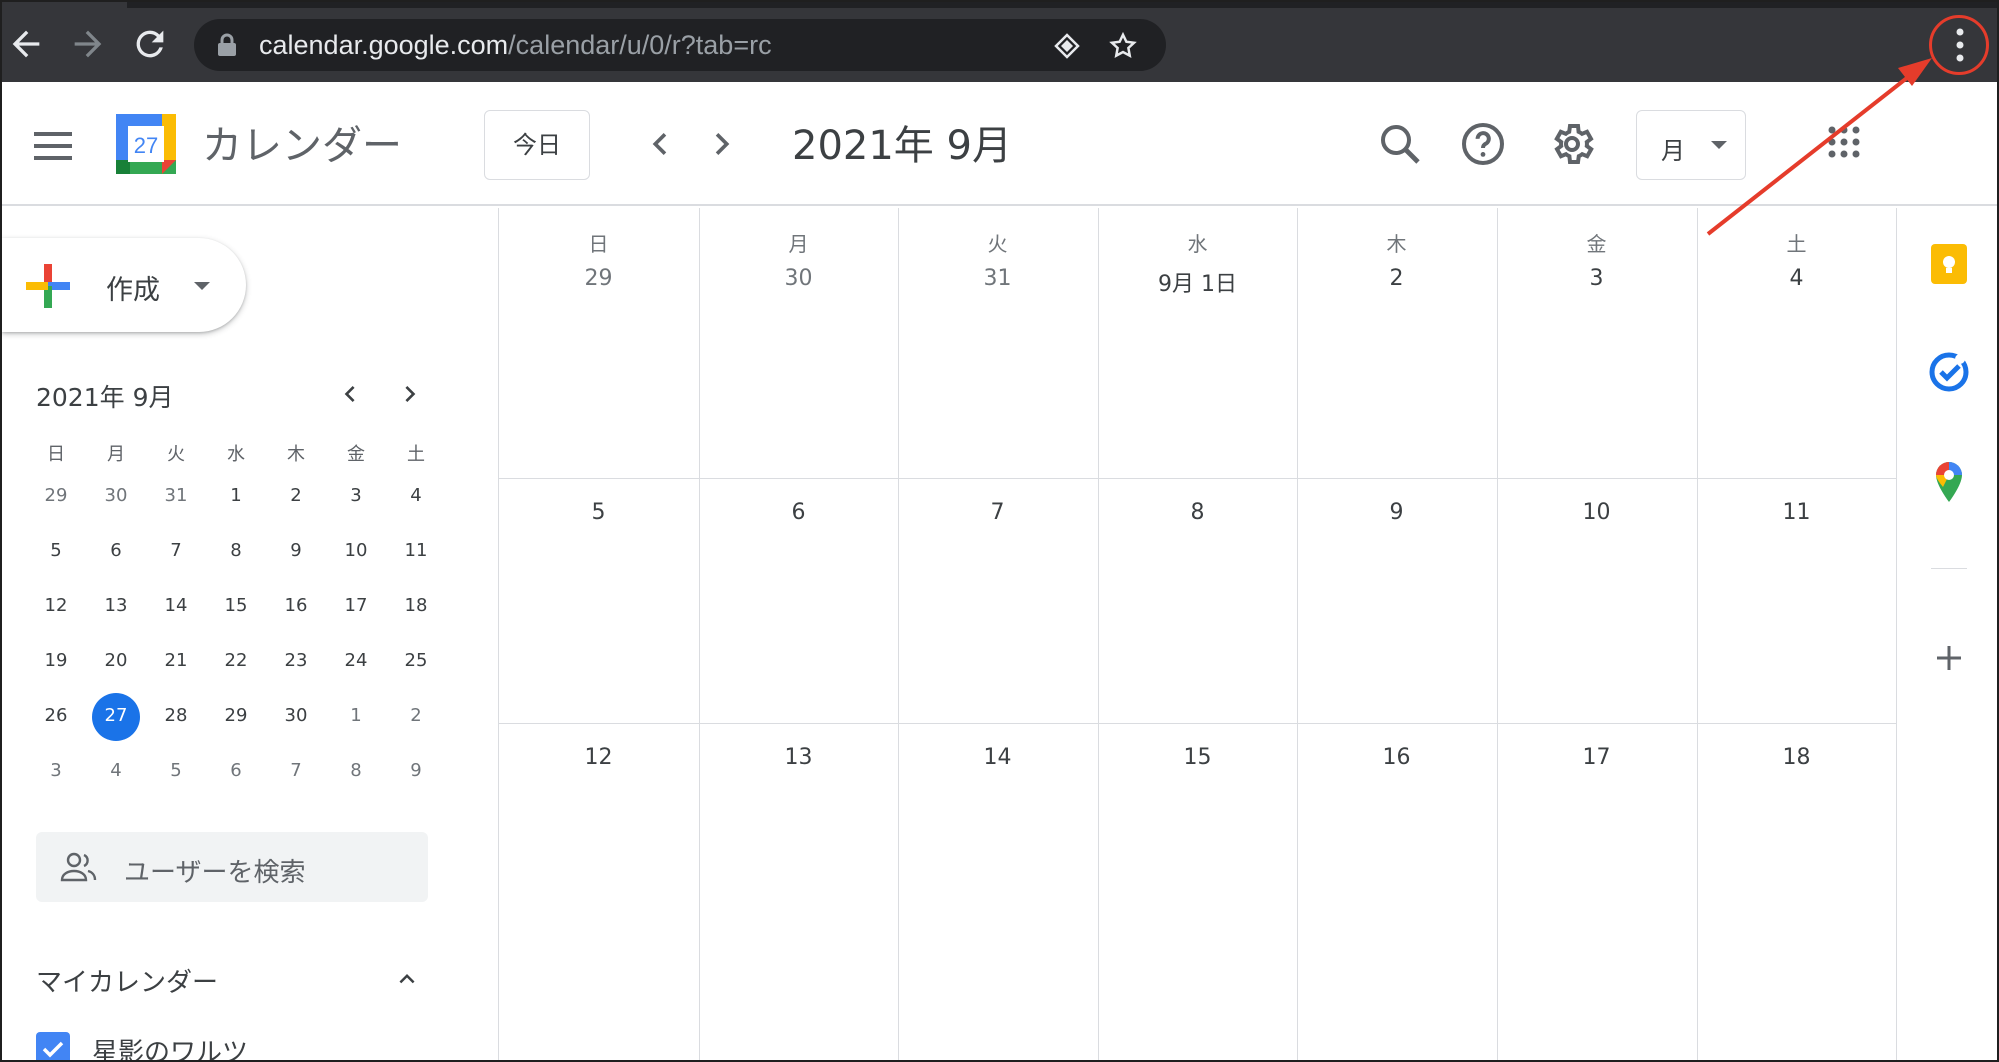 The image size is (1999, 1062). I want to click on day-number: 2, so click(1396, 278).